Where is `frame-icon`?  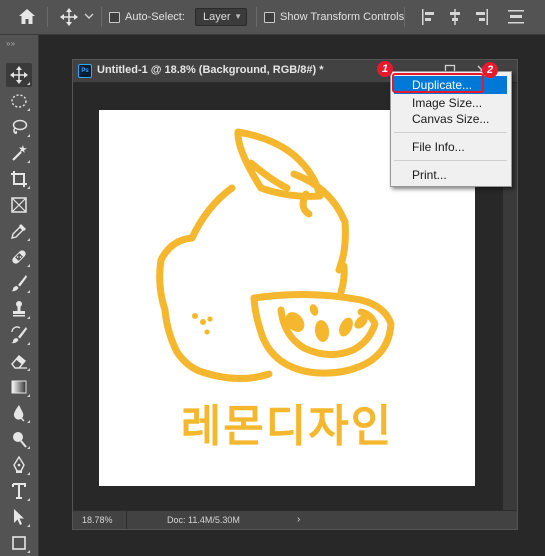
frame-icon is located at coordinates (19, 205).